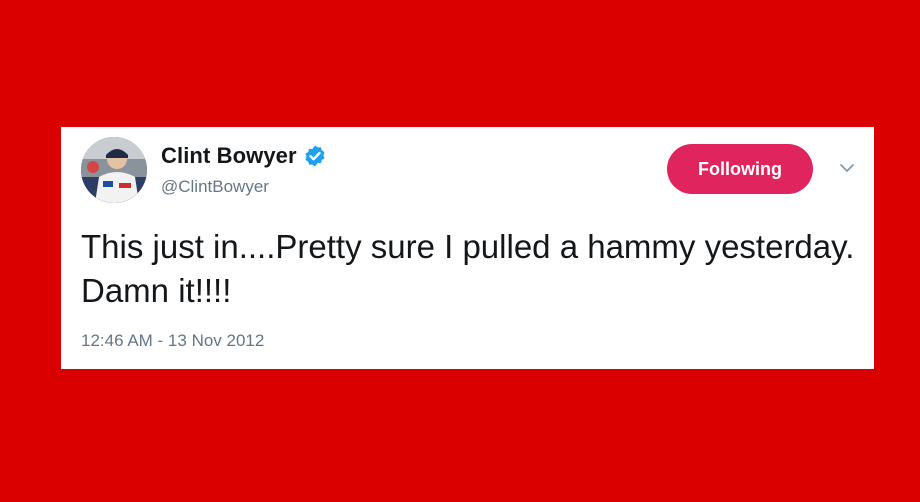  I want to click on avatar, so click(114, 170).